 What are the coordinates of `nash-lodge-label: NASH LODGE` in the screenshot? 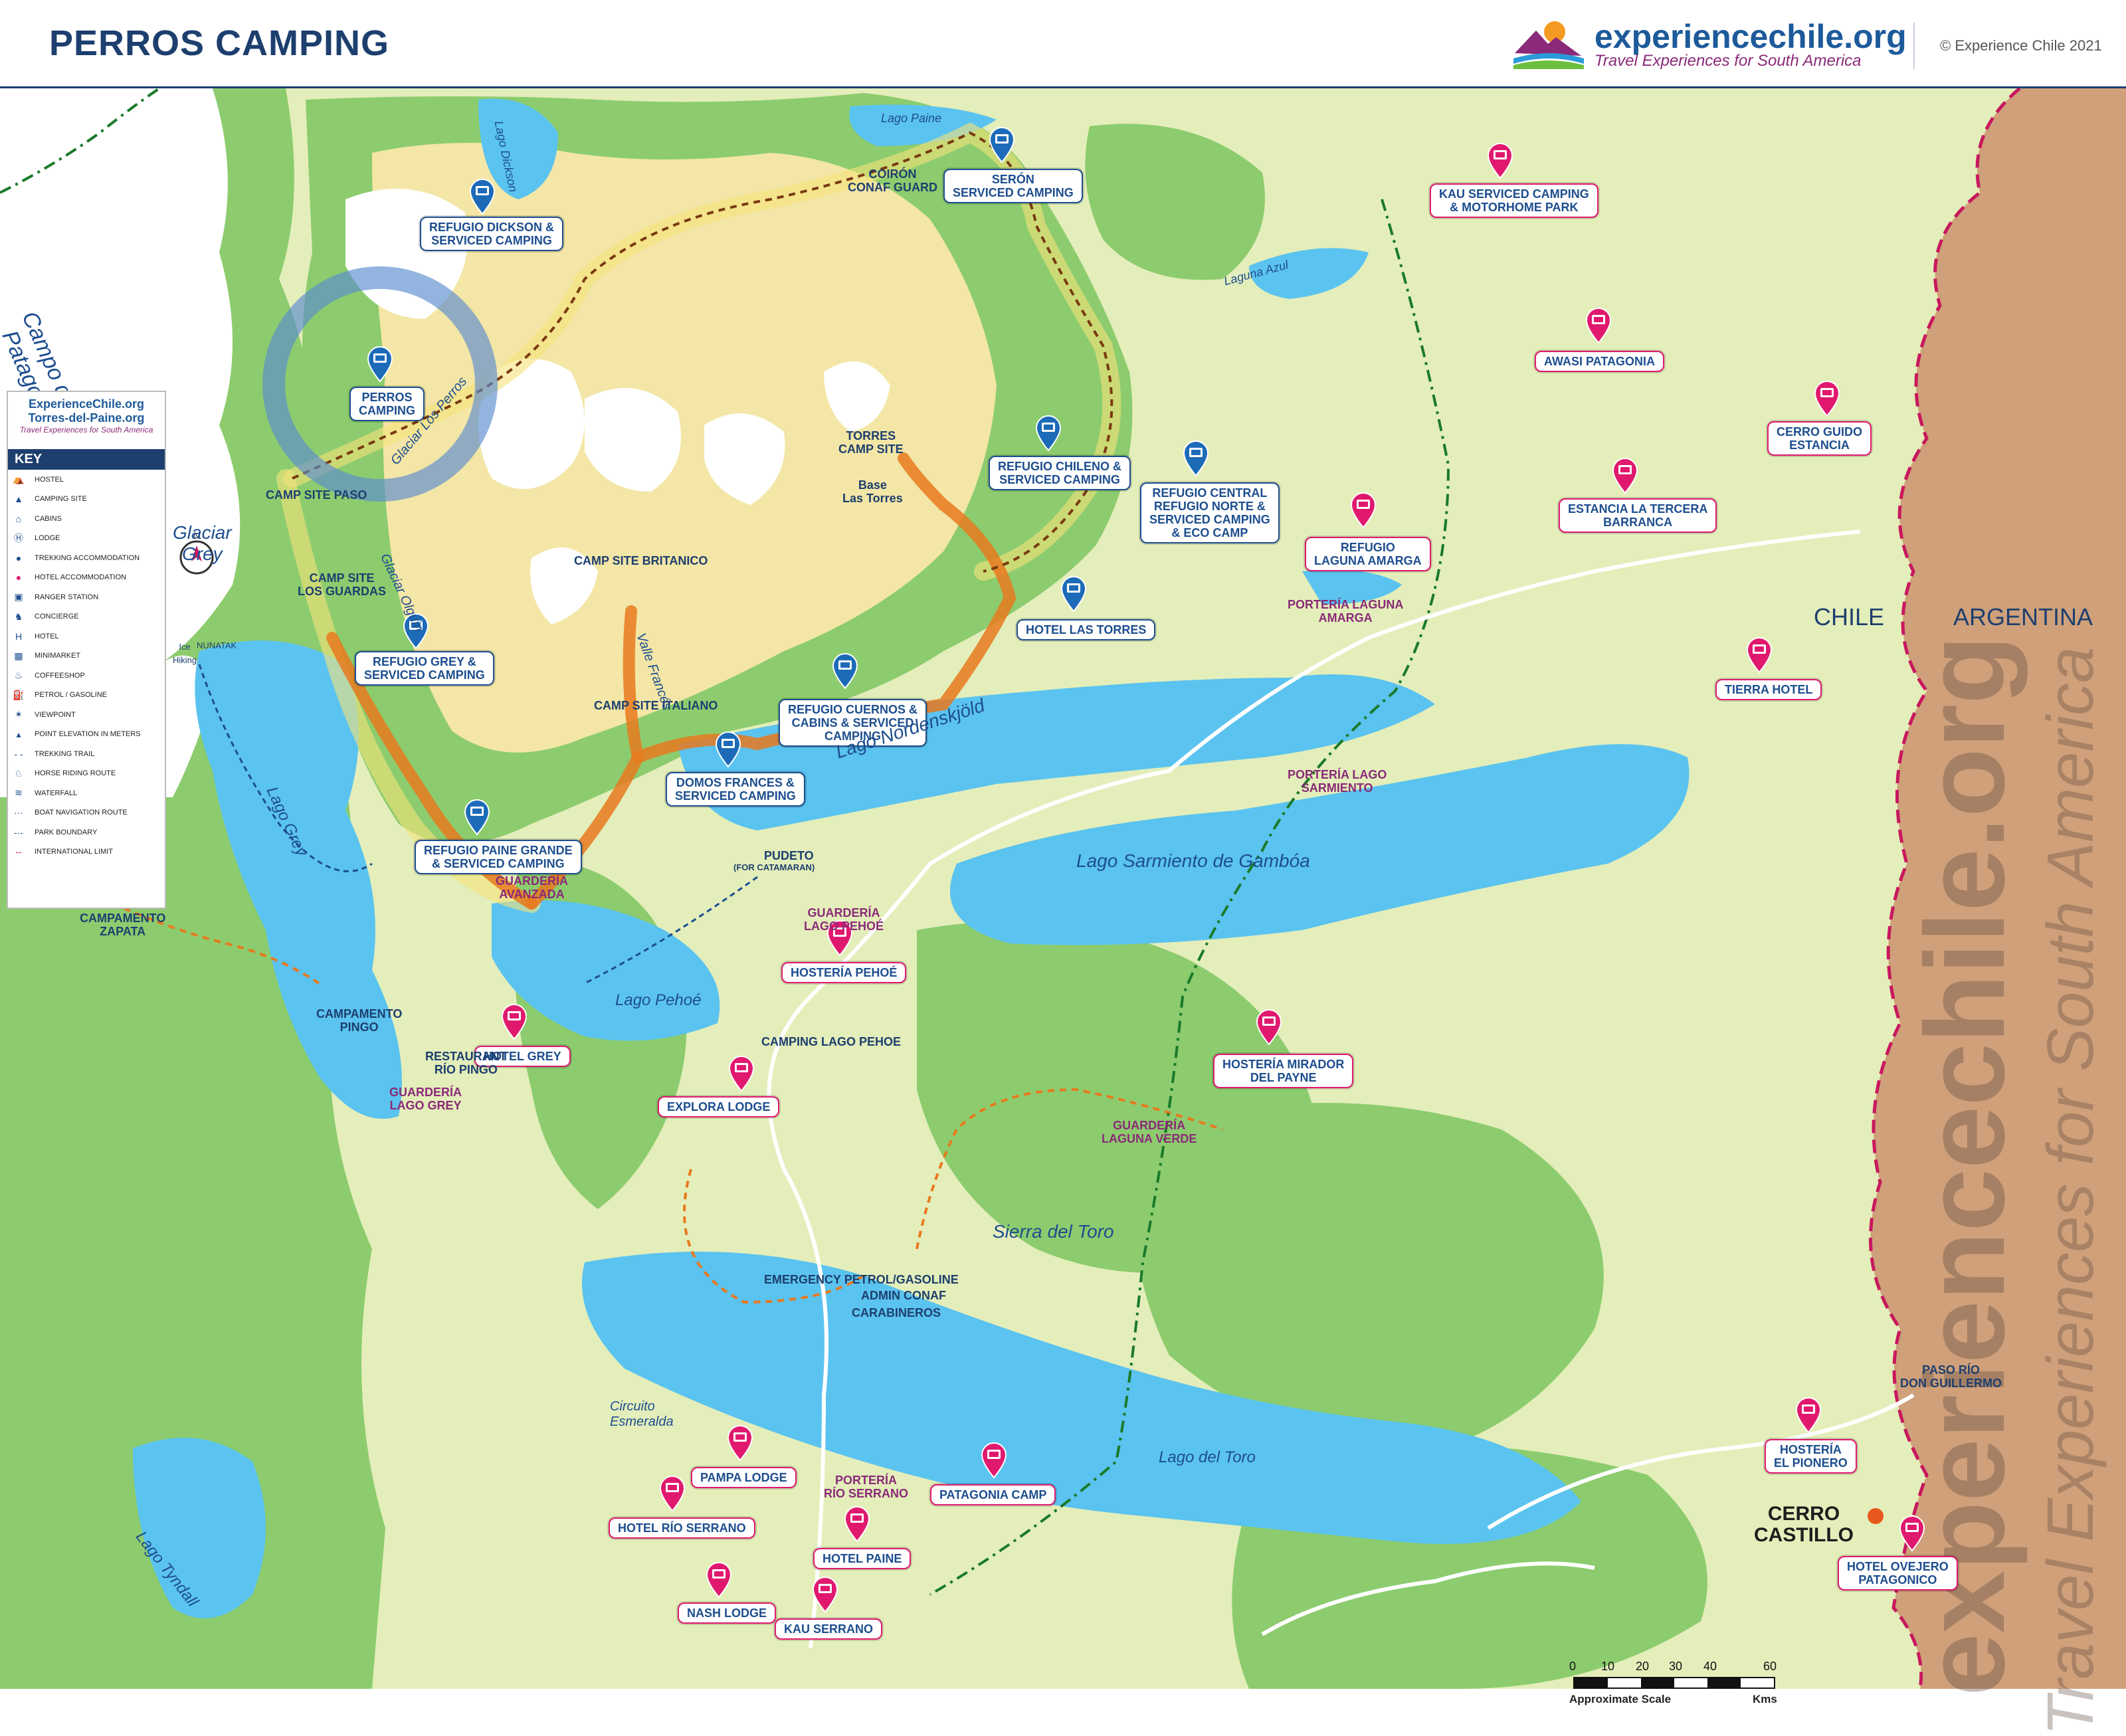 It's located at (728, 1613).